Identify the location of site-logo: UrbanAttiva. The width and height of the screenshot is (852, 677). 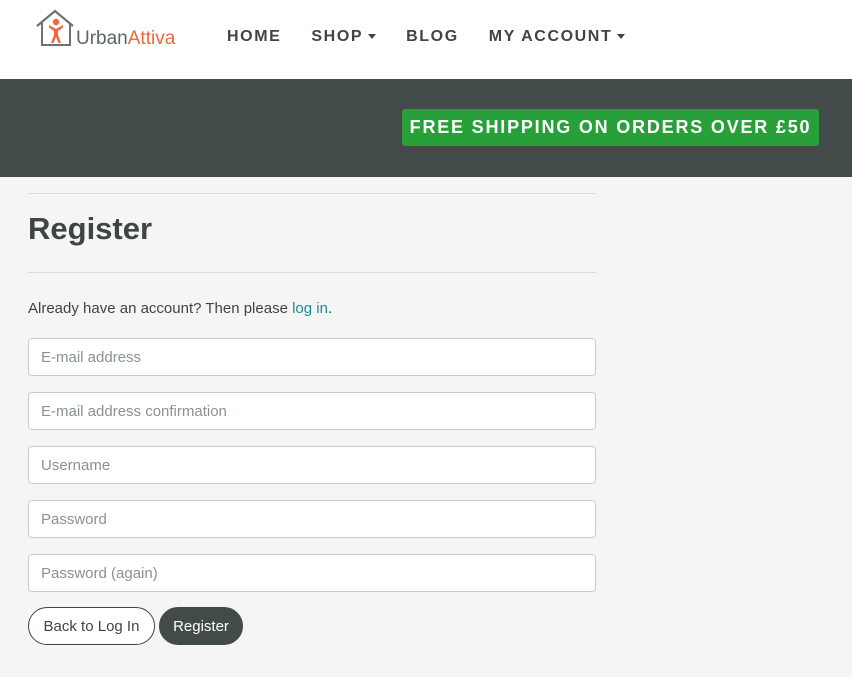
(119, 29).